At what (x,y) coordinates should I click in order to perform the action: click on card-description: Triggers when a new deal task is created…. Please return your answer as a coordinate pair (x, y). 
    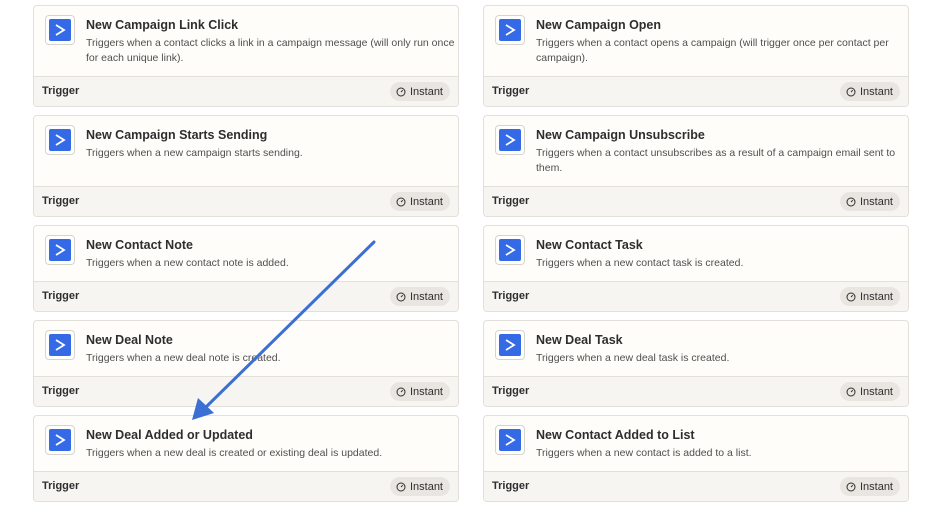
    Looking at the image, I should click on (633, 358).